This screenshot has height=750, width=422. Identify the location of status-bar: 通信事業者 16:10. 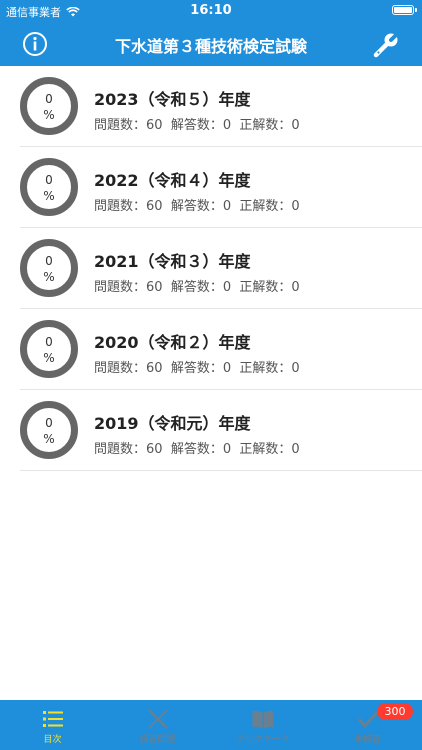
(211, 11).